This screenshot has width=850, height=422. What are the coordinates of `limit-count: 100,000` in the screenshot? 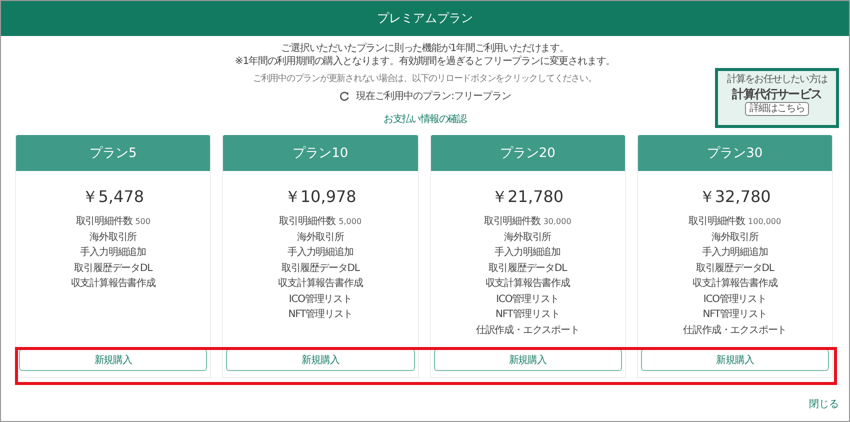 It's located at (765, 222).